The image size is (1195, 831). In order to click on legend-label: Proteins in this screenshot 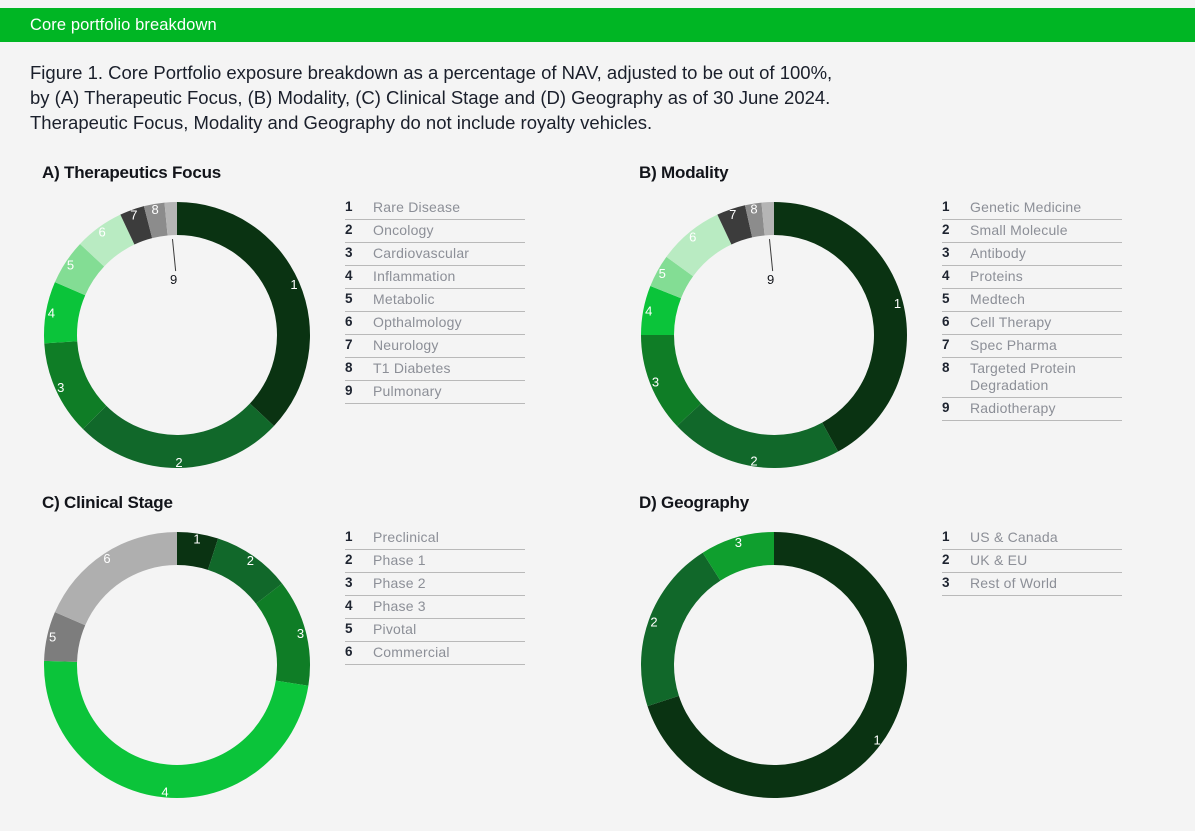, I will do `click(996, 276)`.